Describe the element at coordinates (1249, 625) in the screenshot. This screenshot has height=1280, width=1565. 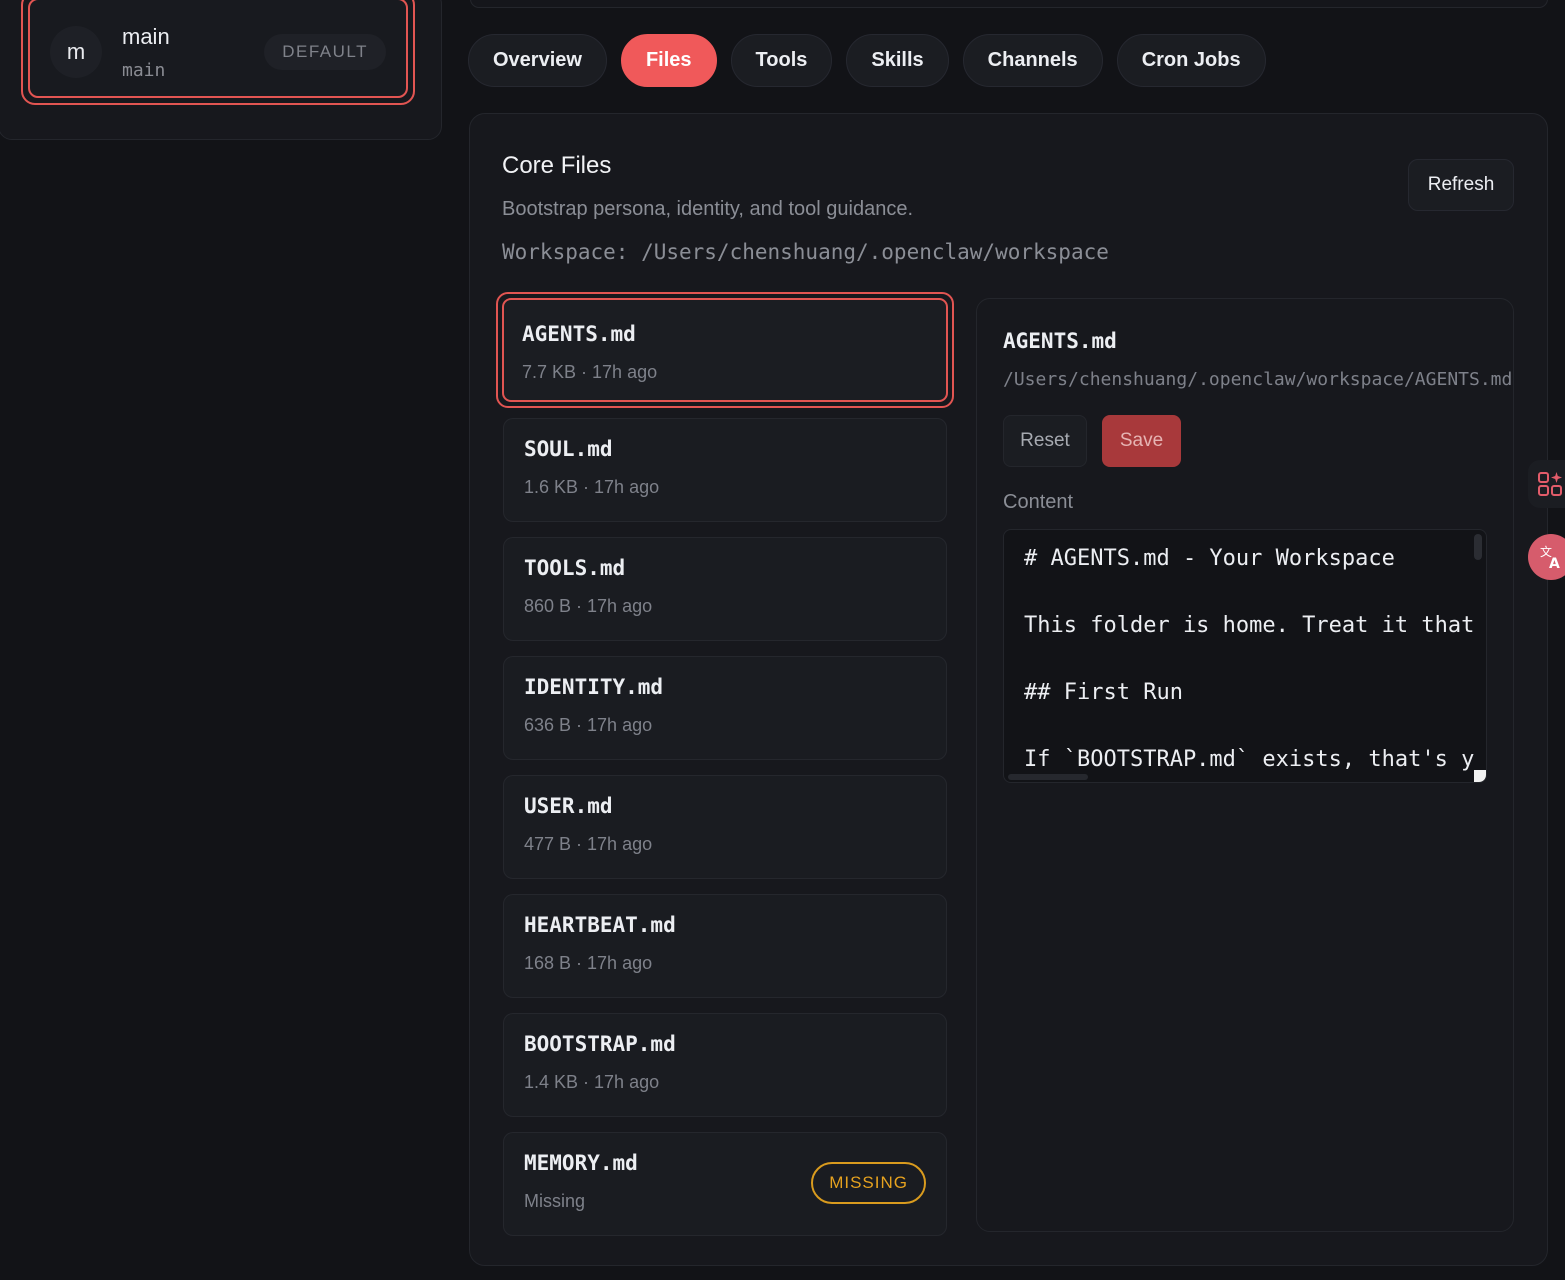
I see `content-line: This folder is home. Treat it that` at that location.